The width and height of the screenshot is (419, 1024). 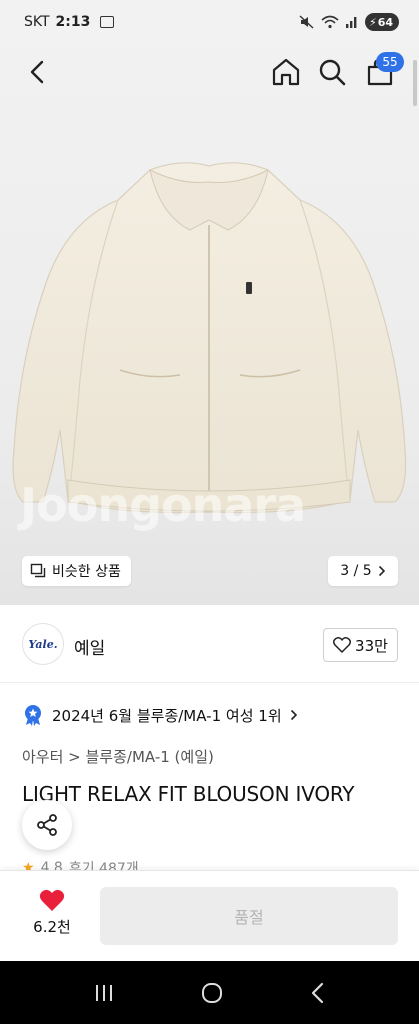 I want to click on brand-name: 예일, so click(x=89, y=646).